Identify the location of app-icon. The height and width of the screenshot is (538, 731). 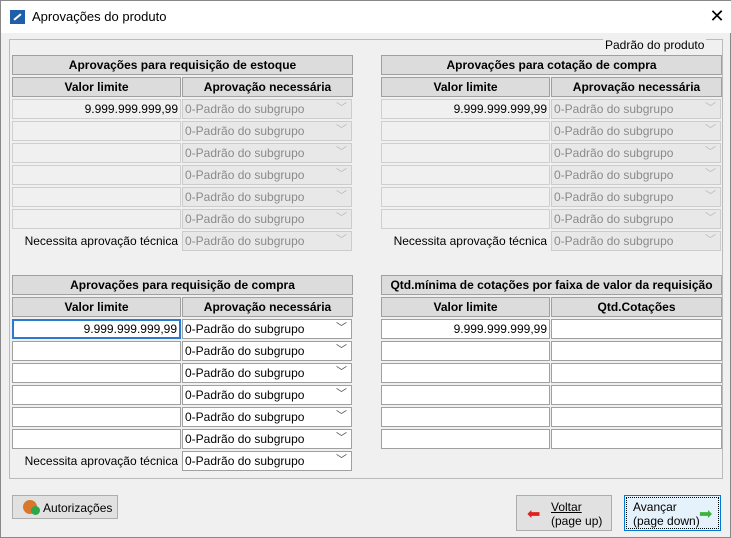
(17, 17).